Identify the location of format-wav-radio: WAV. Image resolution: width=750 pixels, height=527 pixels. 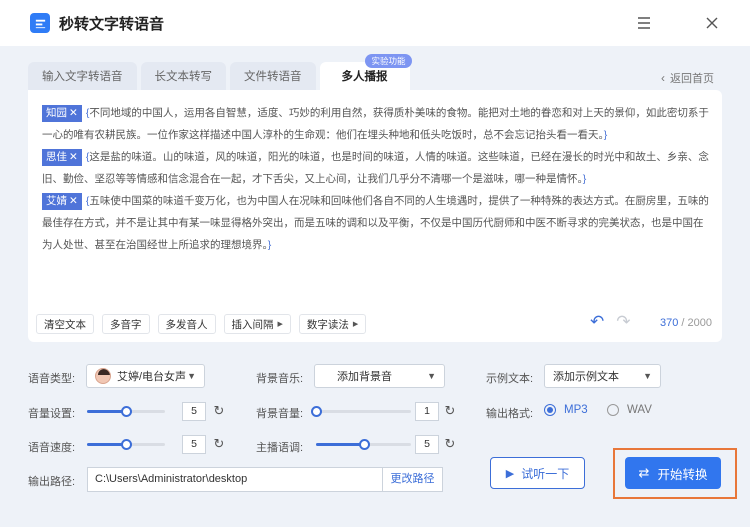
(629, 410).